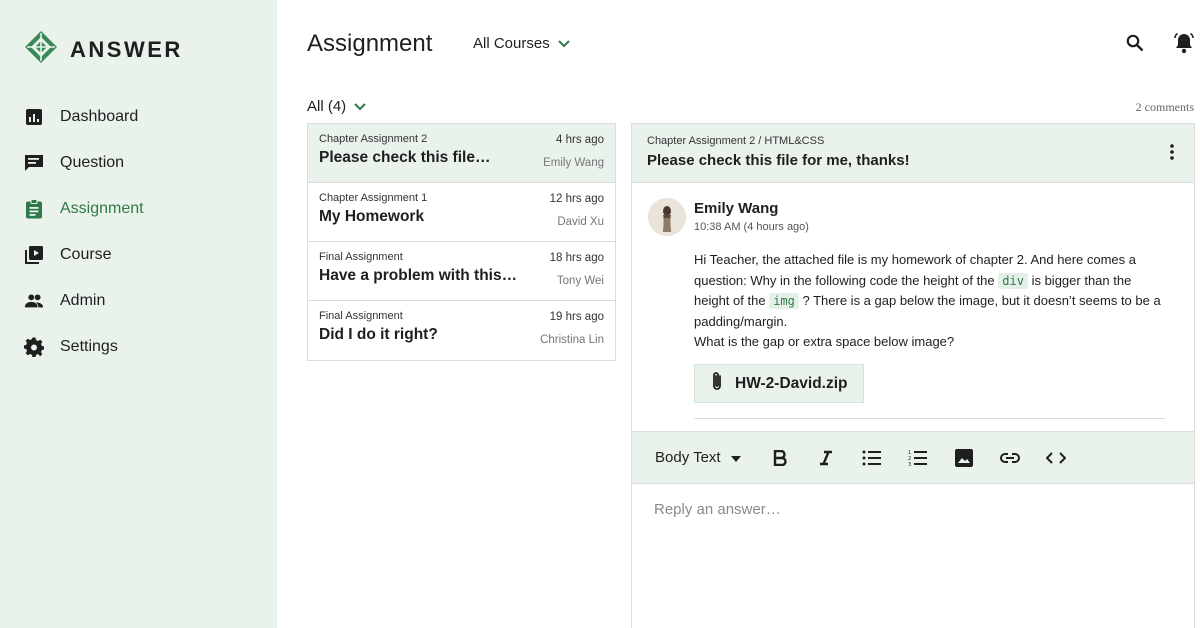 The height and width of the screenshot is (628, 1200). I want to click on list-item-author: Emily Wang, so click(573, 163).